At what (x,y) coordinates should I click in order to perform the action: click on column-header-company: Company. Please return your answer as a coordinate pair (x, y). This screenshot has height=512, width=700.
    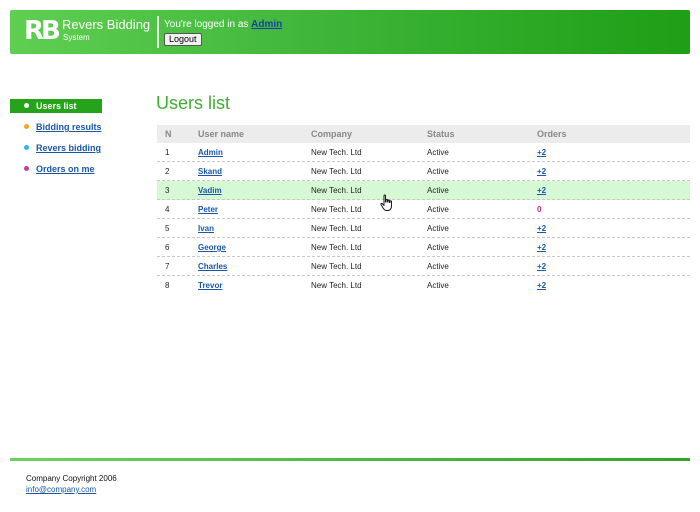
    Looking at the image, I should click on (332, 134).